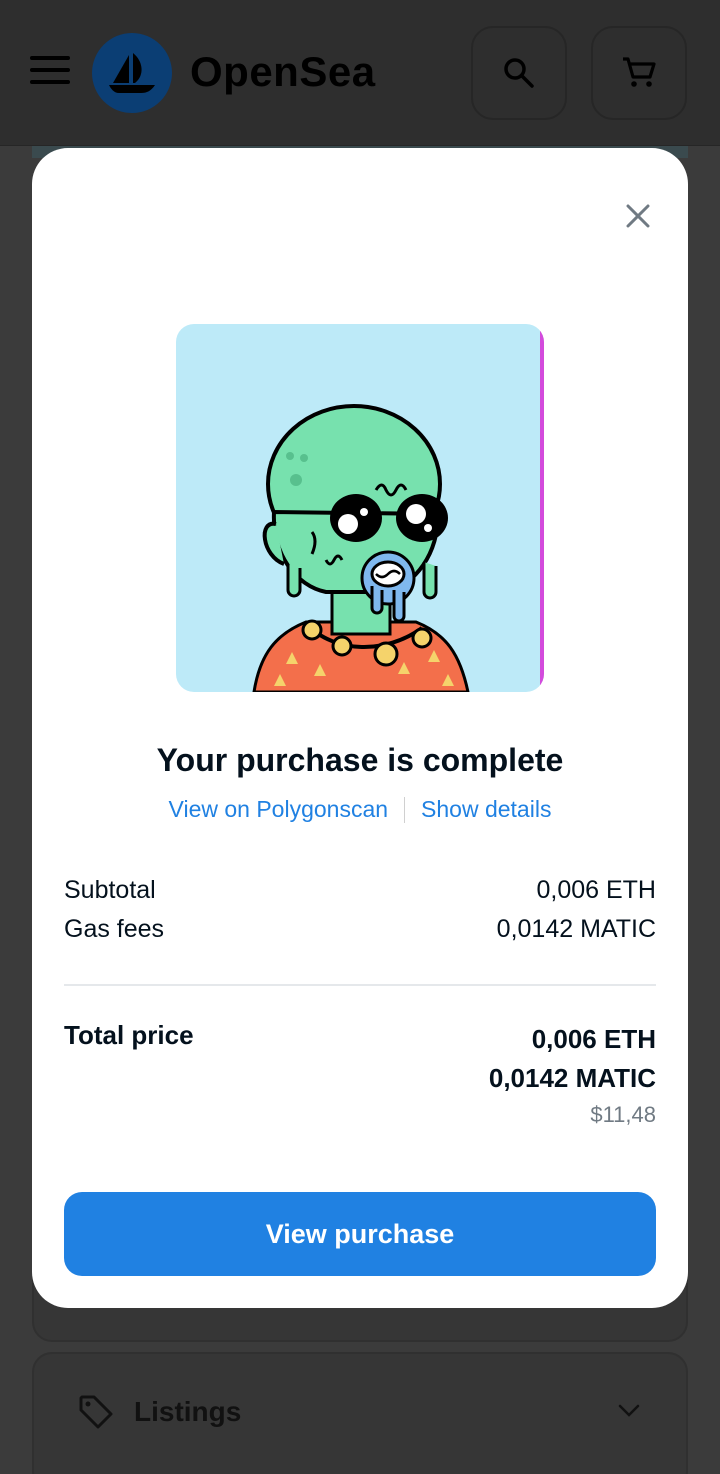  I want to click on search-button, so click(519, 73).